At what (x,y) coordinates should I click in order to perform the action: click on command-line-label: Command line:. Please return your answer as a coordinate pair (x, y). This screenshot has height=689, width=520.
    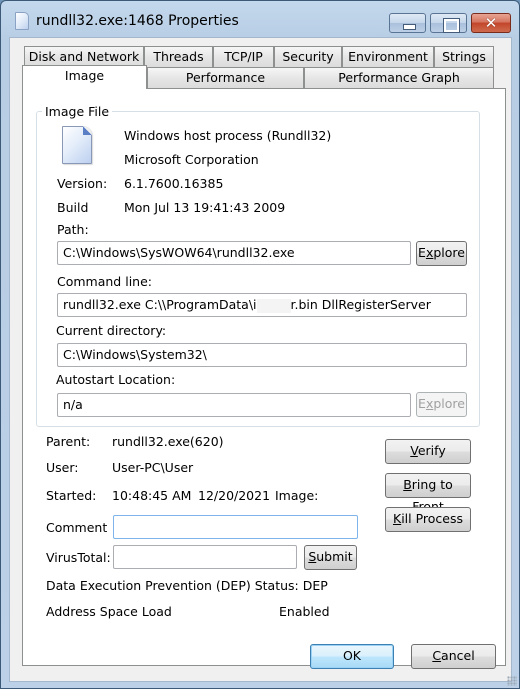
    Looking at the image, I should click on (104, 281).